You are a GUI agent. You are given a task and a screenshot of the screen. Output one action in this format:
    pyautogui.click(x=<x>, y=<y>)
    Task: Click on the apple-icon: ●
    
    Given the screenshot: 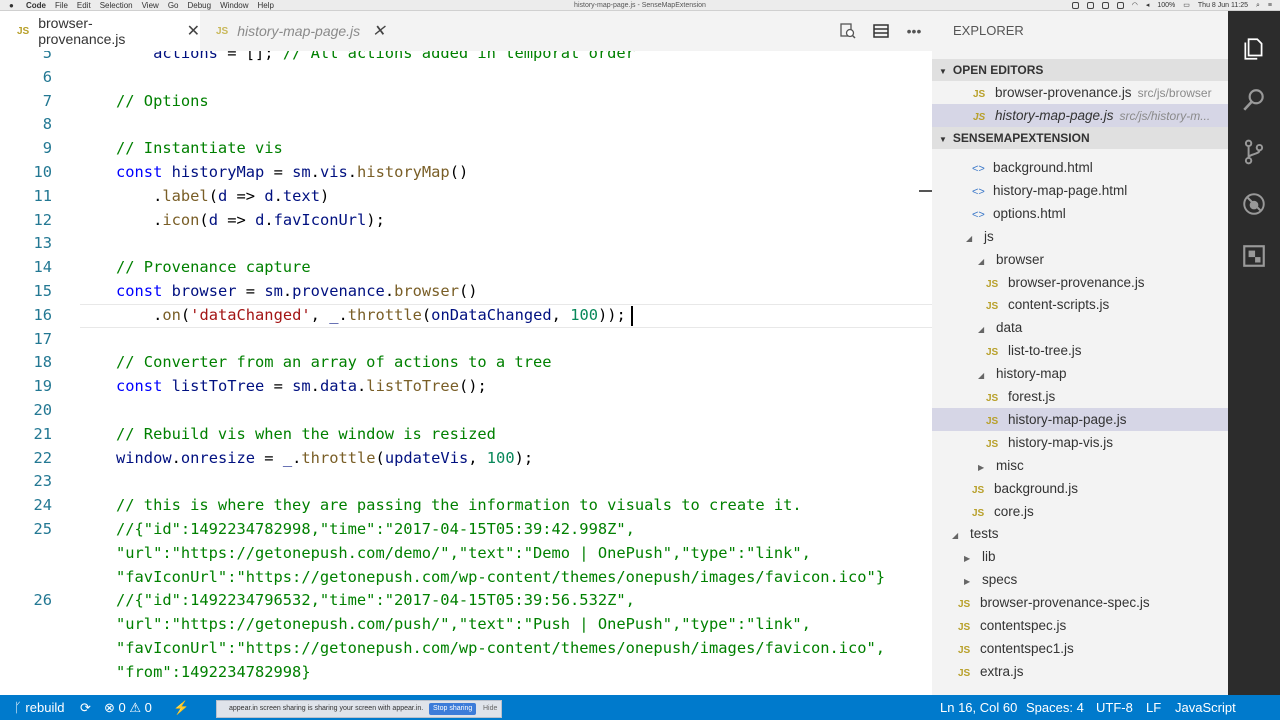 What is the action you would take?
    pyautogui.click(x=11, y=5)
    